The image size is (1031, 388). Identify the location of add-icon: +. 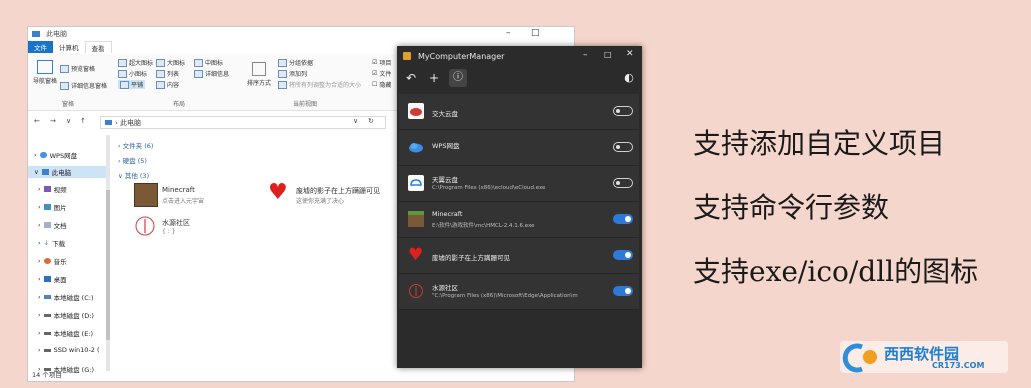
(434, 78).